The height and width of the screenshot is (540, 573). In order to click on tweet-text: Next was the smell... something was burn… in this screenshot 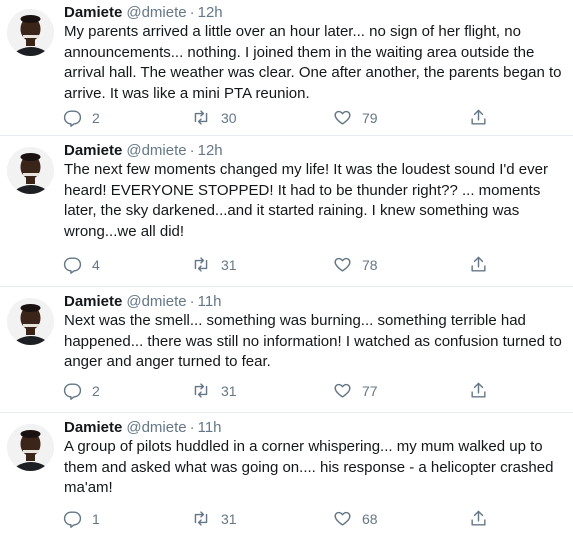, I will do `click(313, 341)`.